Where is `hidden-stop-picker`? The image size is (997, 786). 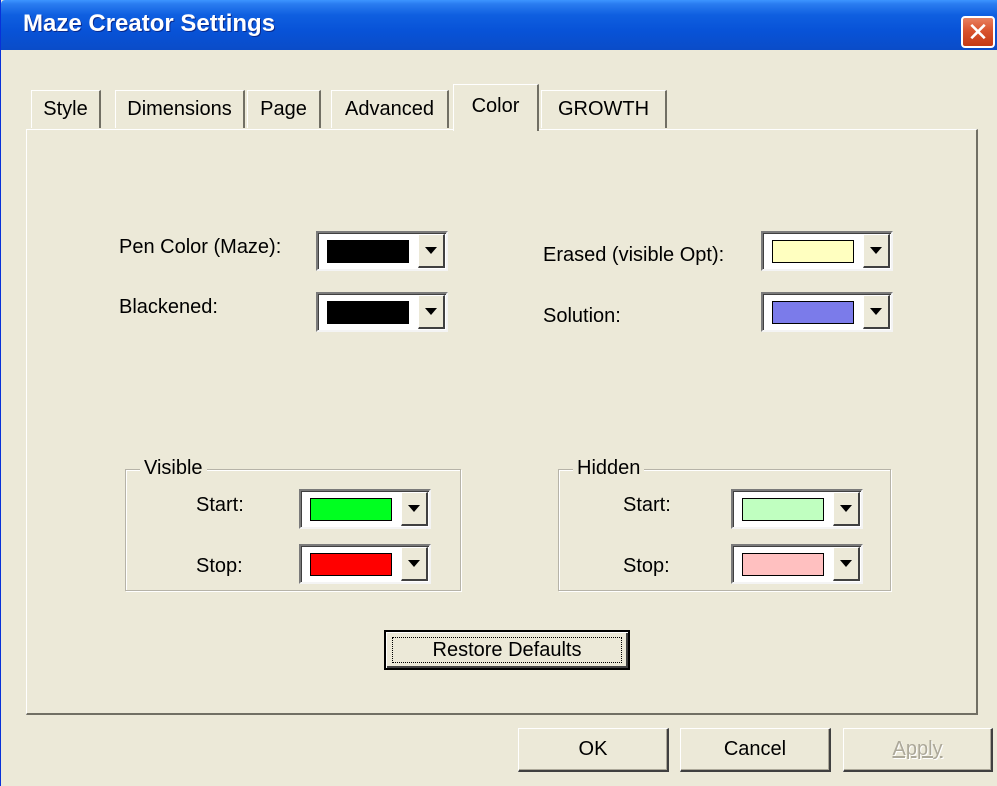 hidden-stop-picker is located at coordinates (797, 564).